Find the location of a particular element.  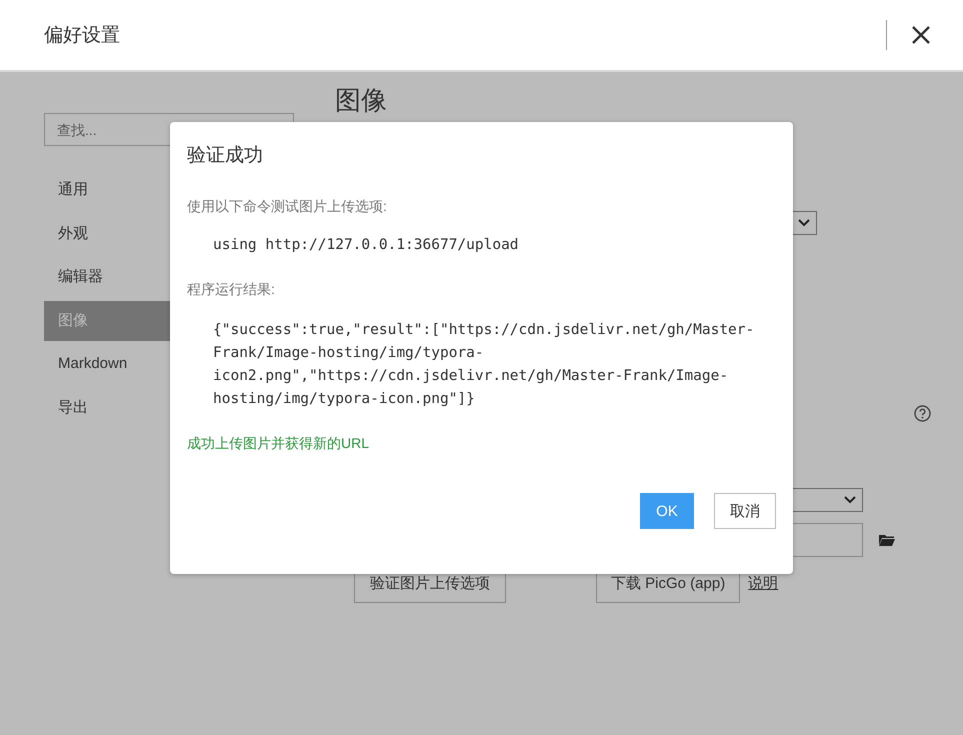

cancel-button: 取消 is located at coordinates (745, 511).